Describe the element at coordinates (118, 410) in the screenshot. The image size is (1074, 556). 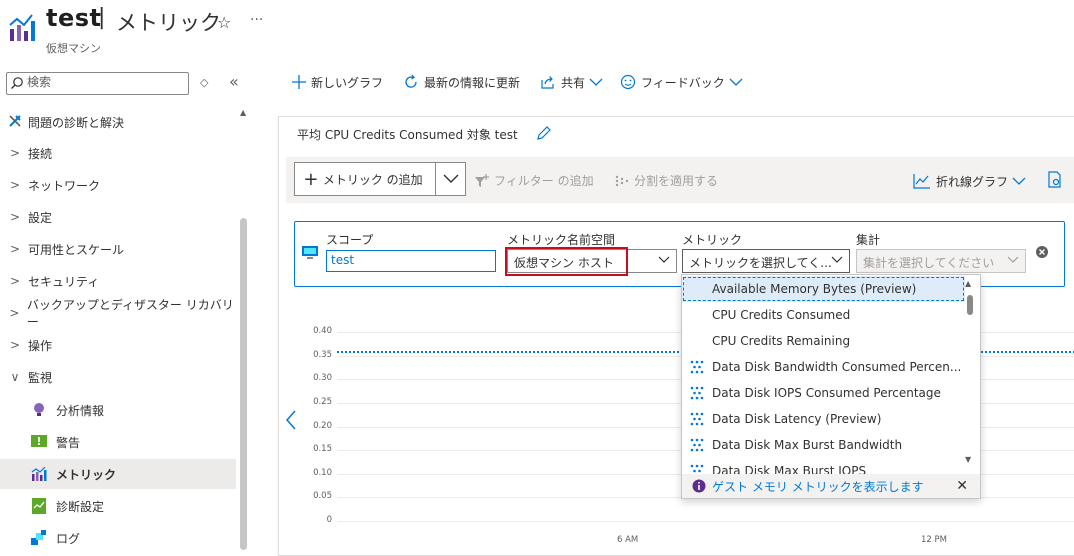
I see `sidebar-item-insights: 分析情報` at that location.